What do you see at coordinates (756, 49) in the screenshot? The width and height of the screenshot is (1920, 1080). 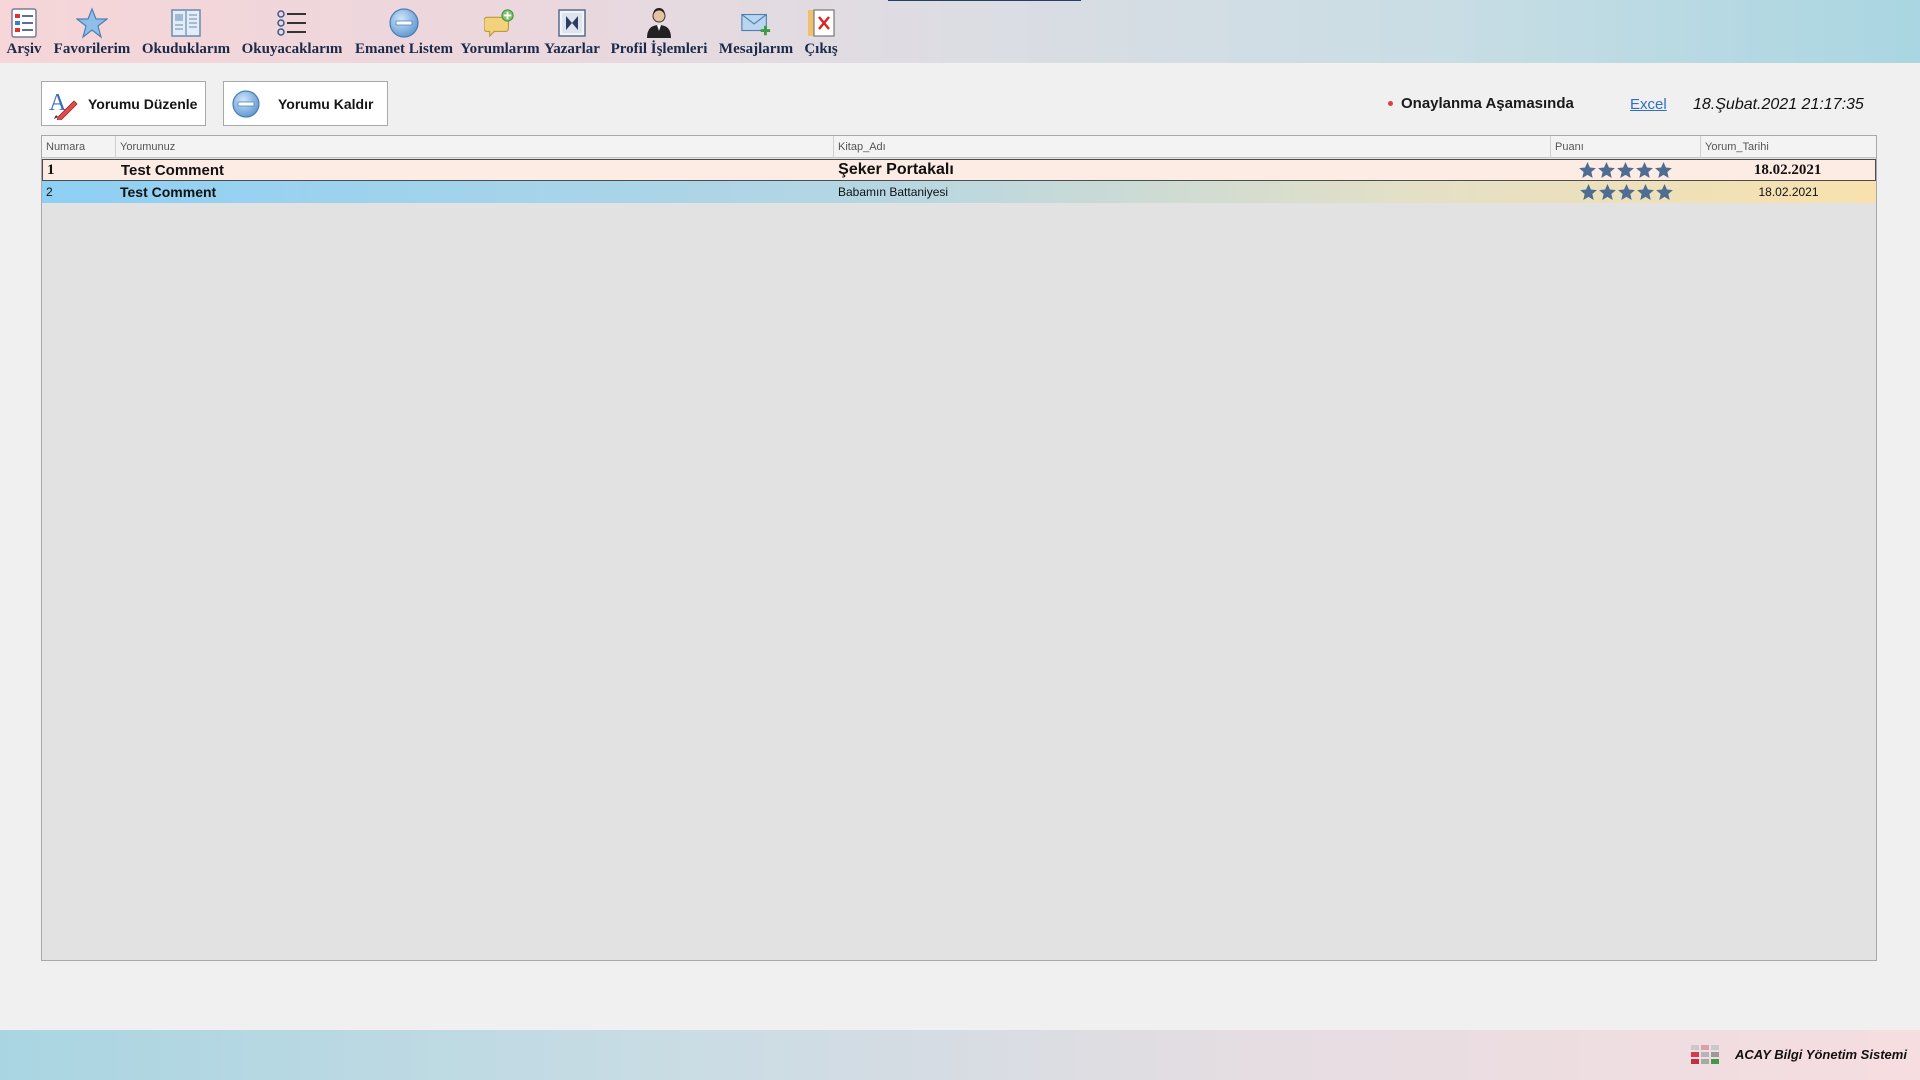 I see `toolbar-label: Mesajlarım` at bounding box center [756, 49].